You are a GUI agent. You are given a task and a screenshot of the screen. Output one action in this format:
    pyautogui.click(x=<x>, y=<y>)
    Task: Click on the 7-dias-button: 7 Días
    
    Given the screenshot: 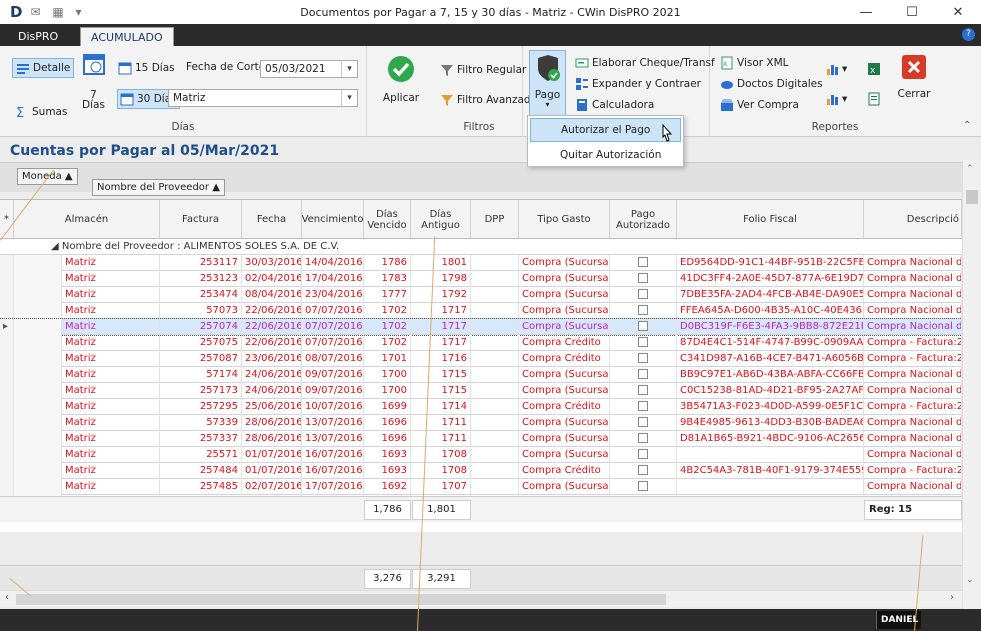 What is the action you would take?
    pyautogui.click(x=93, y=88)
    